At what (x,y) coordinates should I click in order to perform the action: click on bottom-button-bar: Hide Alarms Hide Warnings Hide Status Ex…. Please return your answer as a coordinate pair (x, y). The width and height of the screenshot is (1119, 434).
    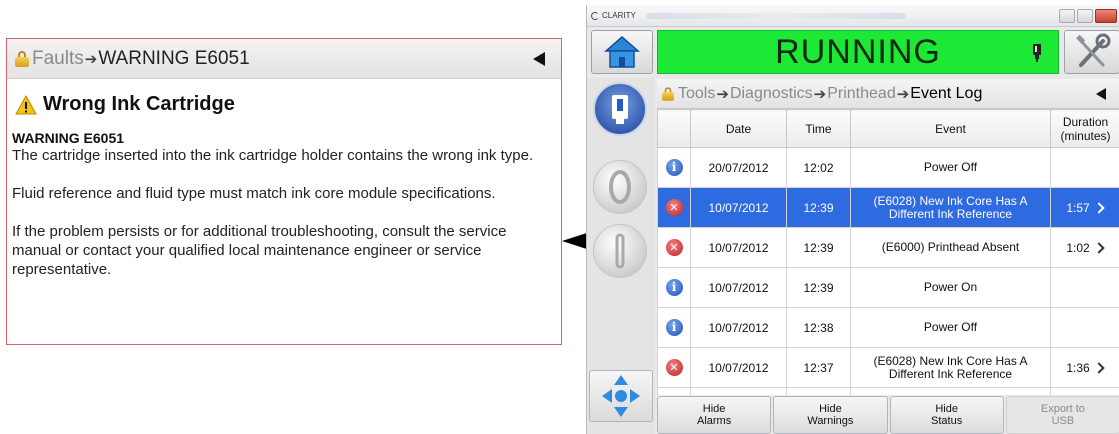
    Looking at the image, I should click on (888, 415).